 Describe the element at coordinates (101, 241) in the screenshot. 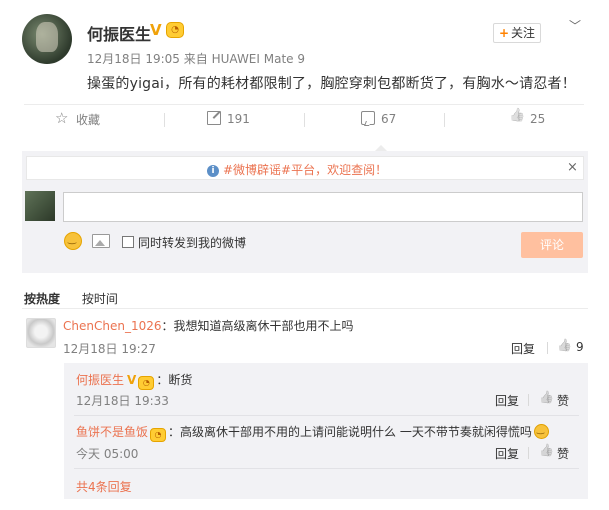

I see `image-icon` at that location.